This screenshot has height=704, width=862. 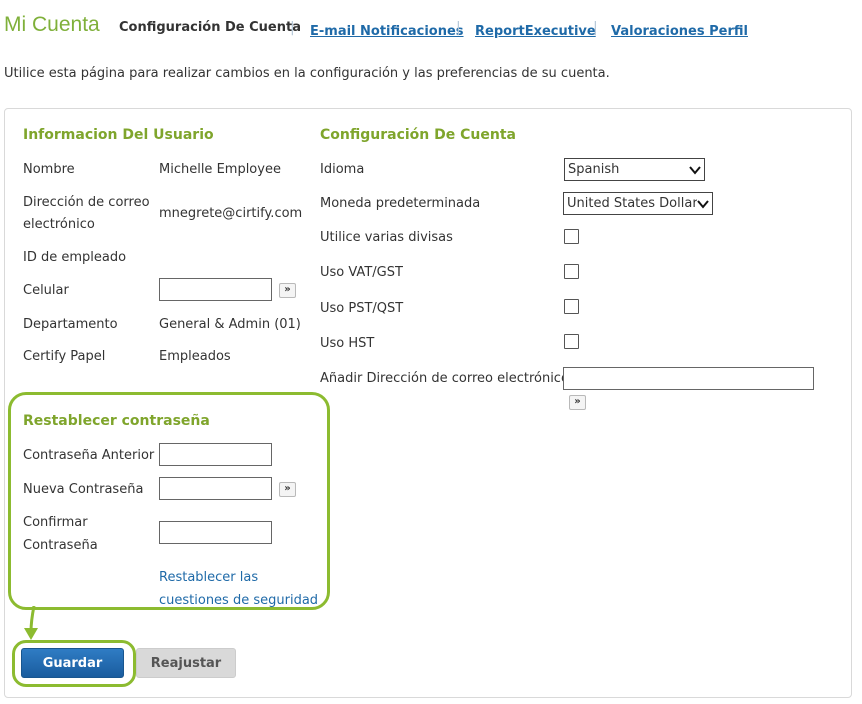 I want to click on language-select: Spanish, so click(x=634, y=169).